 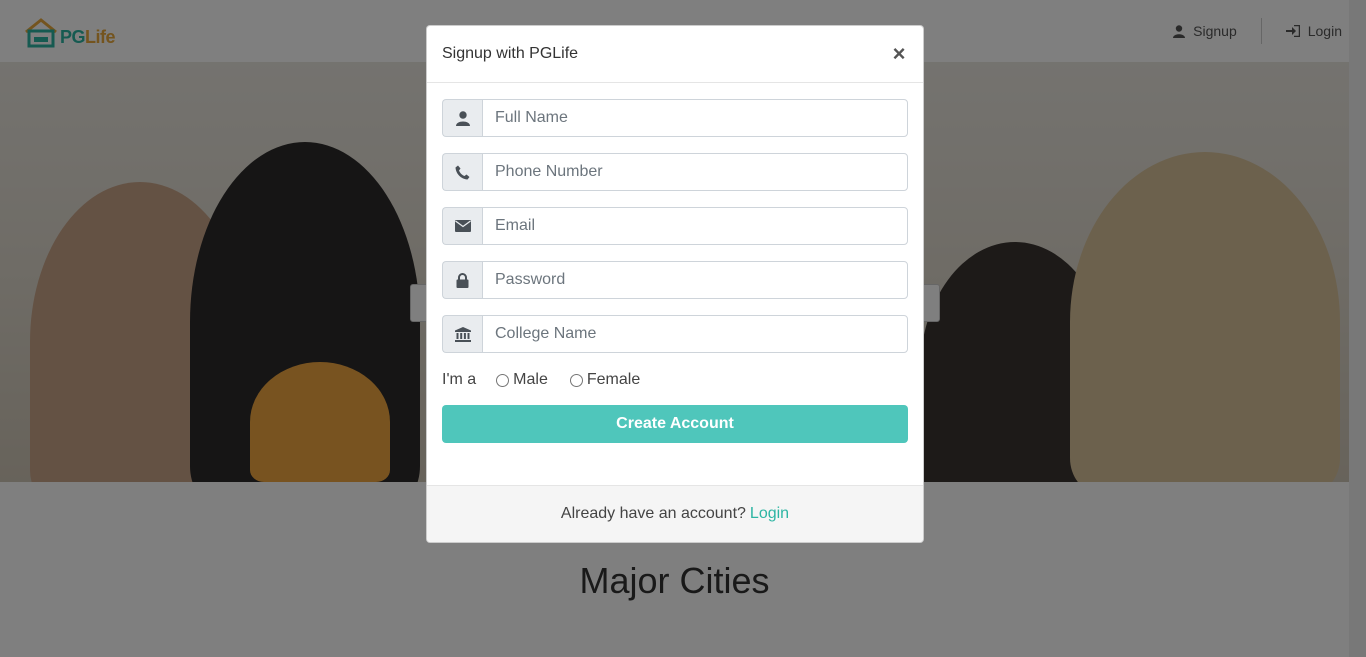 I want to click on university-icon, so click(x=462, y=334).